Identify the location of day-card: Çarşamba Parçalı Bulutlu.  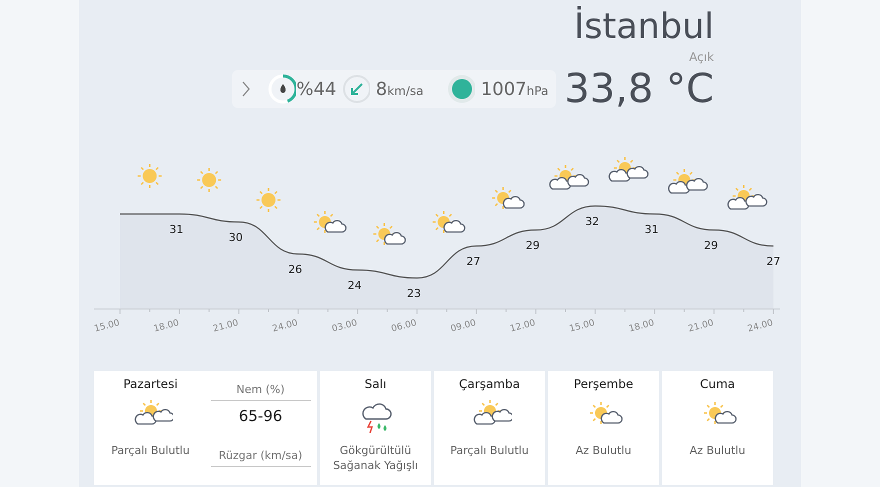
(489, 428).